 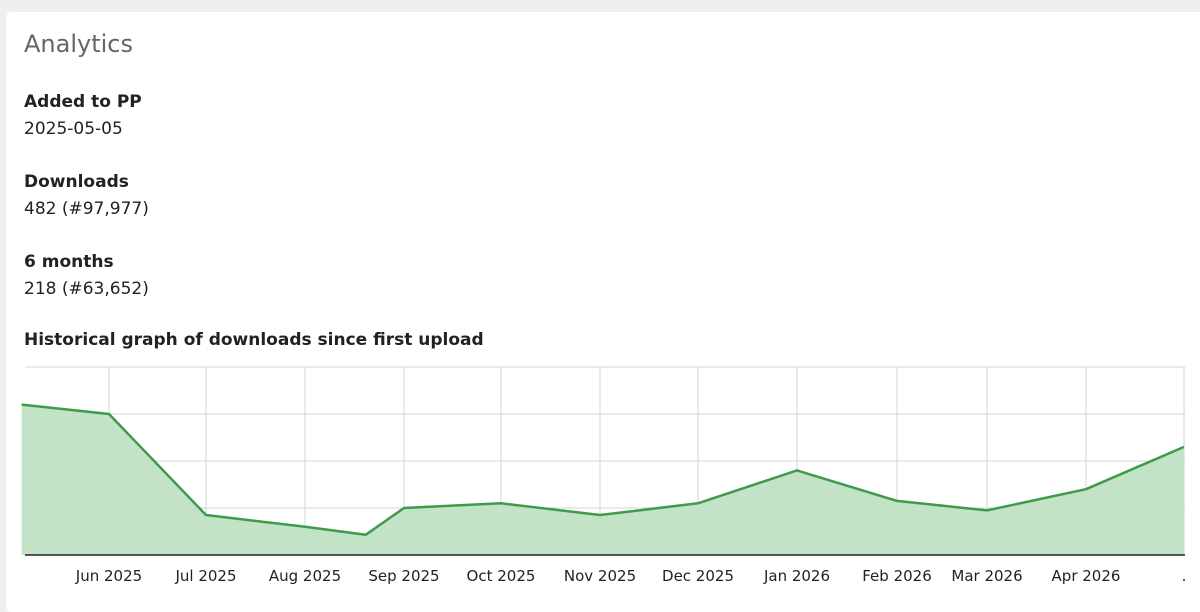 What do you see at coordinates (1184, 576) in the screenshot?
I see `x-tick-label: .` at bounding box center [1184, 576].